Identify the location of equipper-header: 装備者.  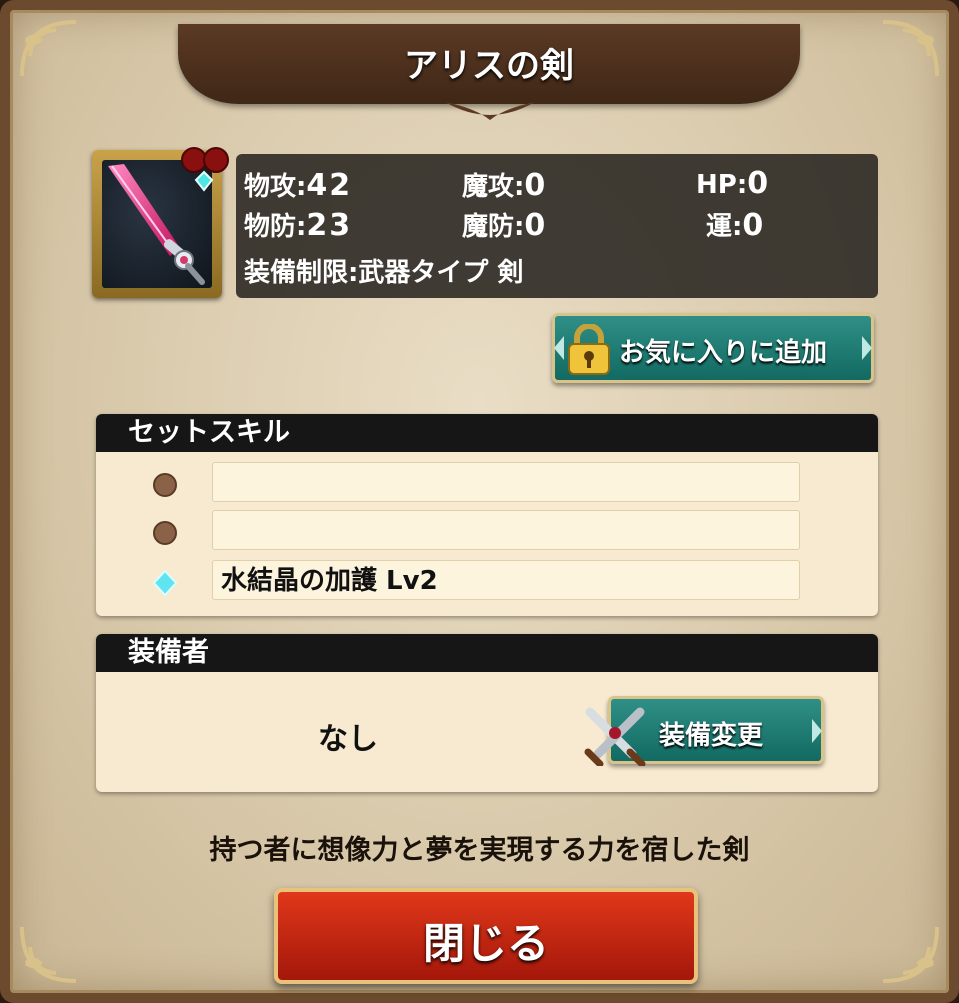
(487, 653).